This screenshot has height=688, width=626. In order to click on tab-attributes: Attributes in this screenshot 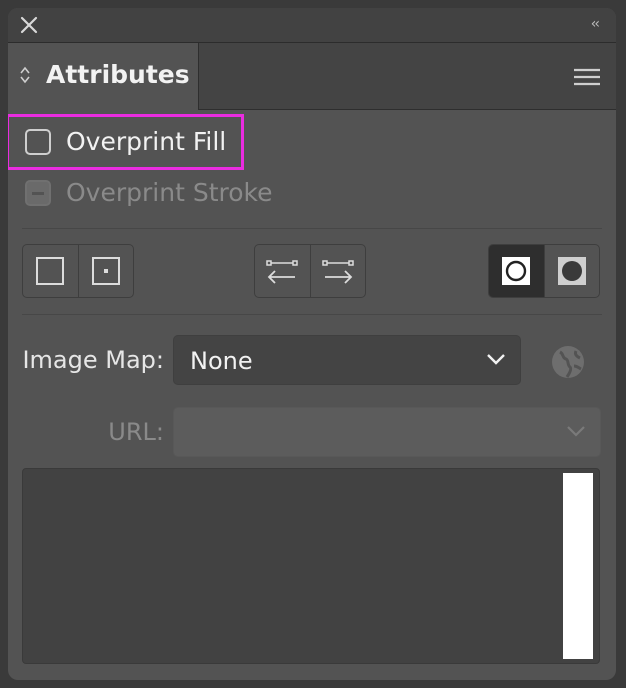, I will do `click(103, 76)`.